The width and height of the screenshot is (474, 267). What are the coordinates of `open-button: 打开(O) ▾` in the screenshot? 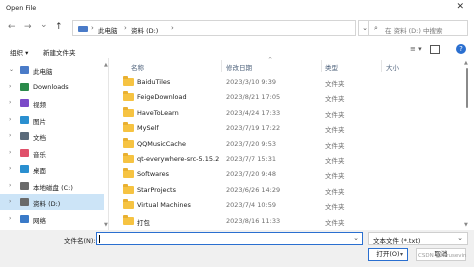 It's located at (388, 254).